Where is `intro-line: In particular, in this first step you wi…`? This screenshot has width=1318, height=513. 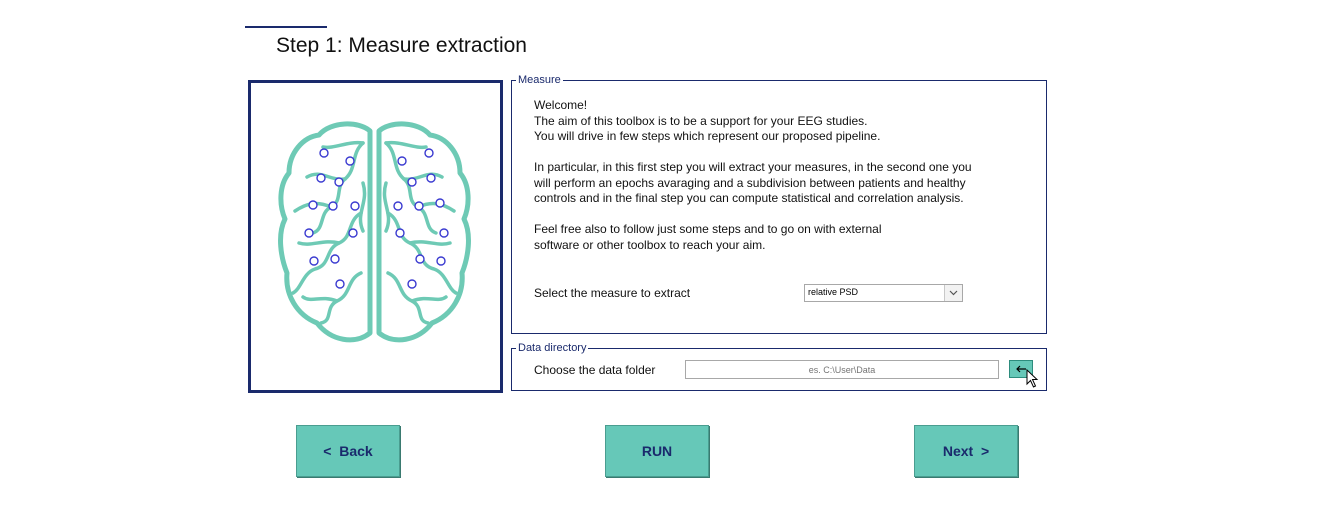
intro-line: In particular, in this first step you wi… is located at coordinates (753, 167).